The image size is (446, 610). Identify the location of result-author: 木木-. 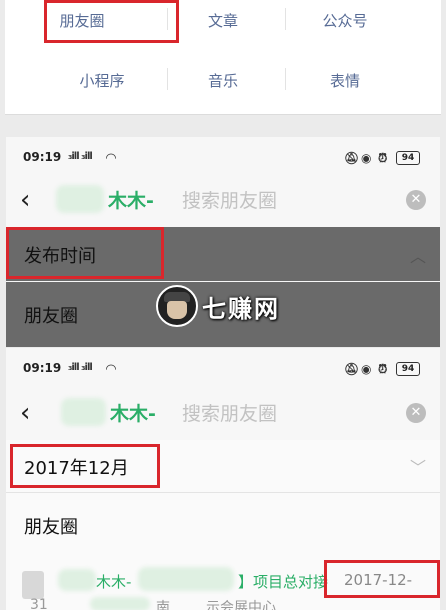
(114, 582).